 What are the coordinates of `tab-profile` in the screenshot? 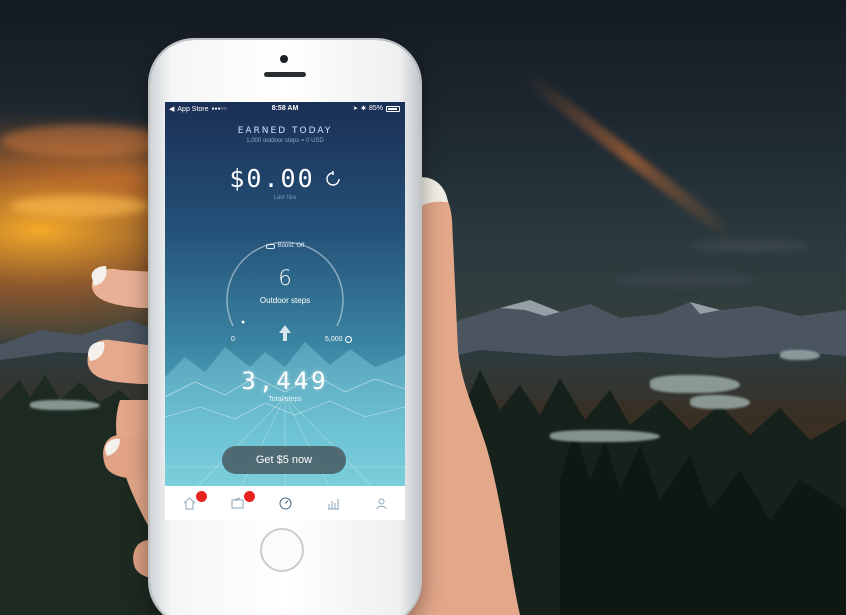 It's located at (381, 503).